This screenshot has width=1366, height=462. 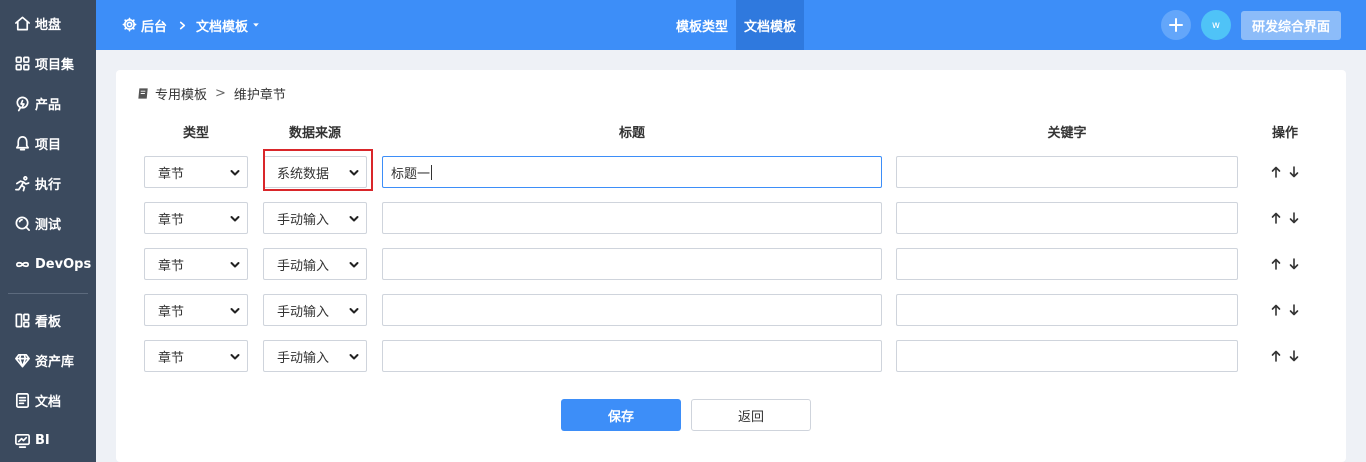 I want to click on text-caret, so click(x=432, y=172).